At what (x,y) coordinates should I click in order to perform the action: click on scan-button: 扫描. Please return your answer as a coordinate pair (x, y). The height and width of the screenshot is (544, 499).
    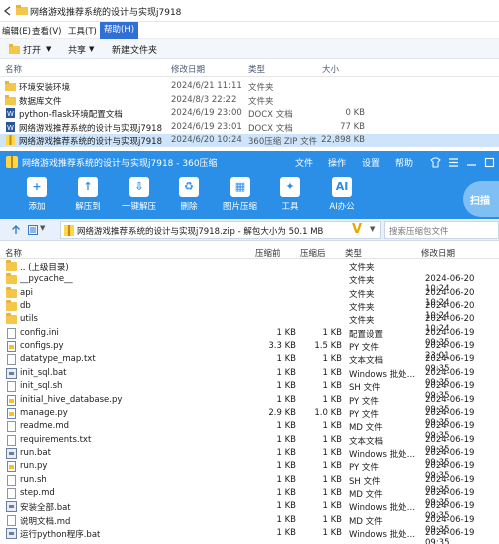
    Looking at the image, I should click on (481, 199).